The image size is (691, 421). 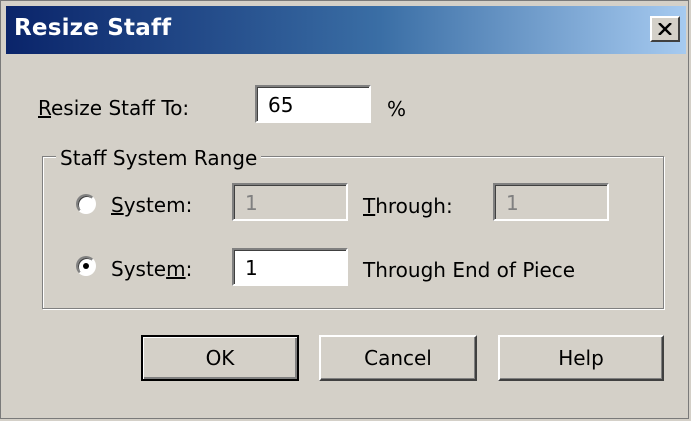 I want to click on help-button: Help, so click(x=581, y=358).